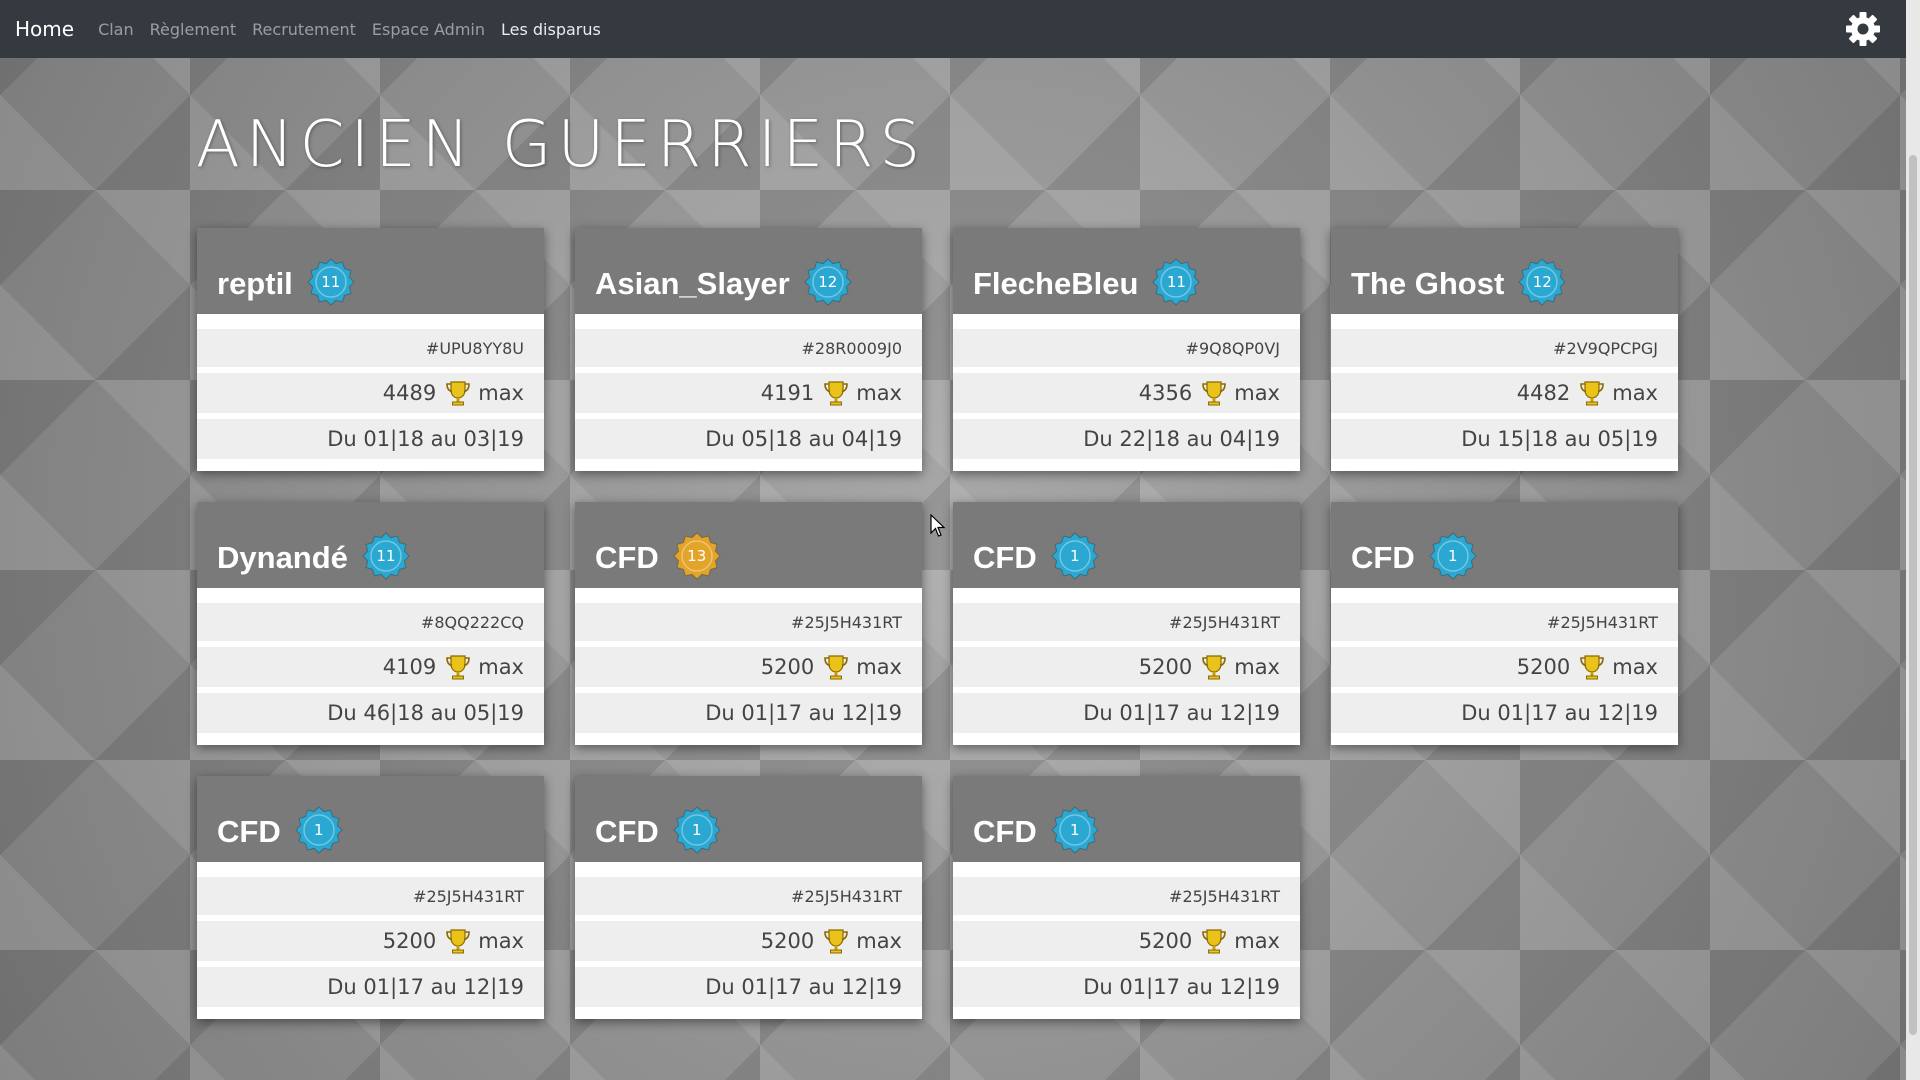  I want to click on trophy-count: 4191, so click(787, 393).